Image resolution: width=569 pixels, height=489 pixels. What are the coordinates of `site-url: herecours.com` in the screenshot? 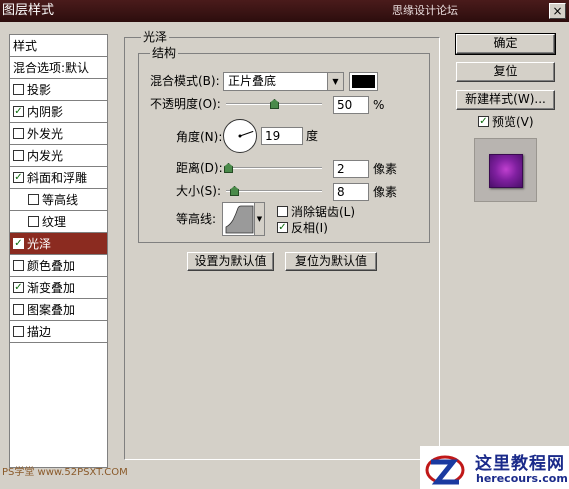 It's located at (522, 478).